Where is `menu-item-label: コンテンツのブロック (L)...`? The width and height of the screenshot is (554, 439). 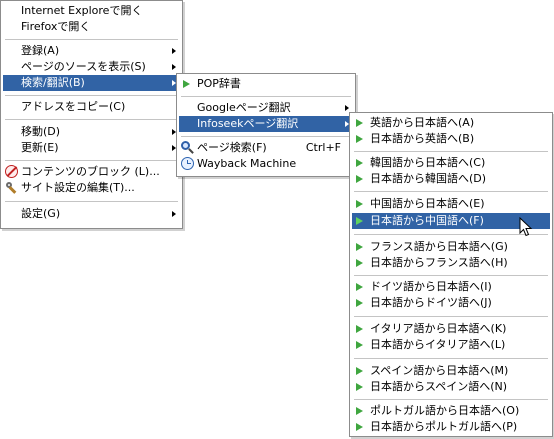 menu-item-label: コンテンツのブロック (L)... is located at coordinates (90, 171).